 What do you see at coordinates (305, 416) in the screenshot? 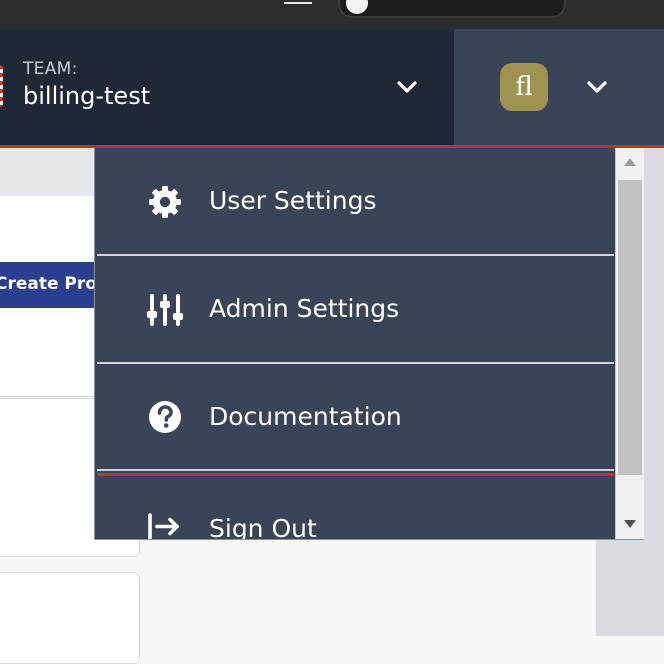
I see `menu-item-label: Documentation` at bounding box center [305, 416].